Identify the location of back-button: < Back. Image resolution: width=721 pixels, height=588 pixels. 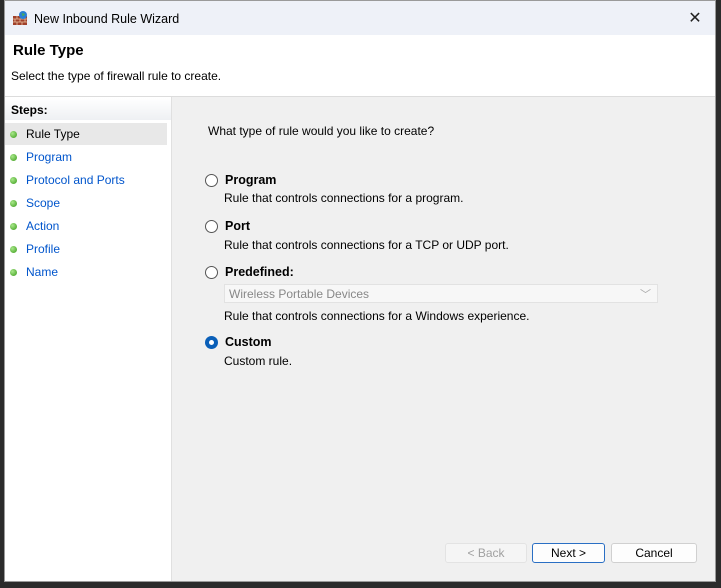
(486, 553).